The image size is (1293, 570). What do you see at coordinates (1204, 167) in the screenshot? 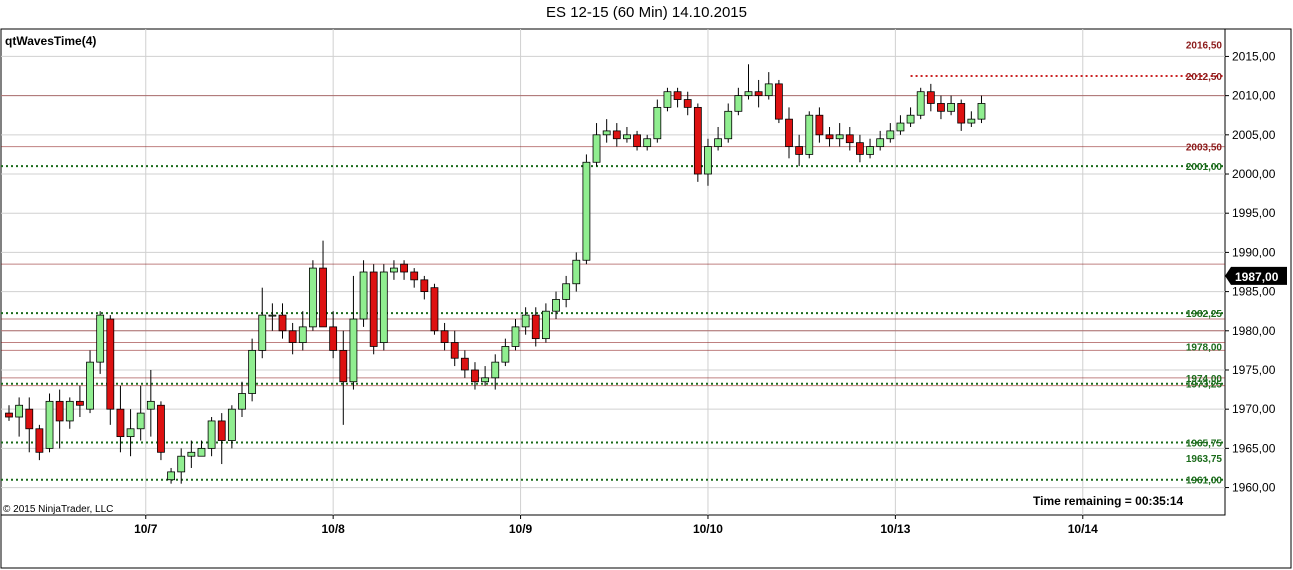
I see `level-label: 2001,00` at bounding box center [1204, 167].